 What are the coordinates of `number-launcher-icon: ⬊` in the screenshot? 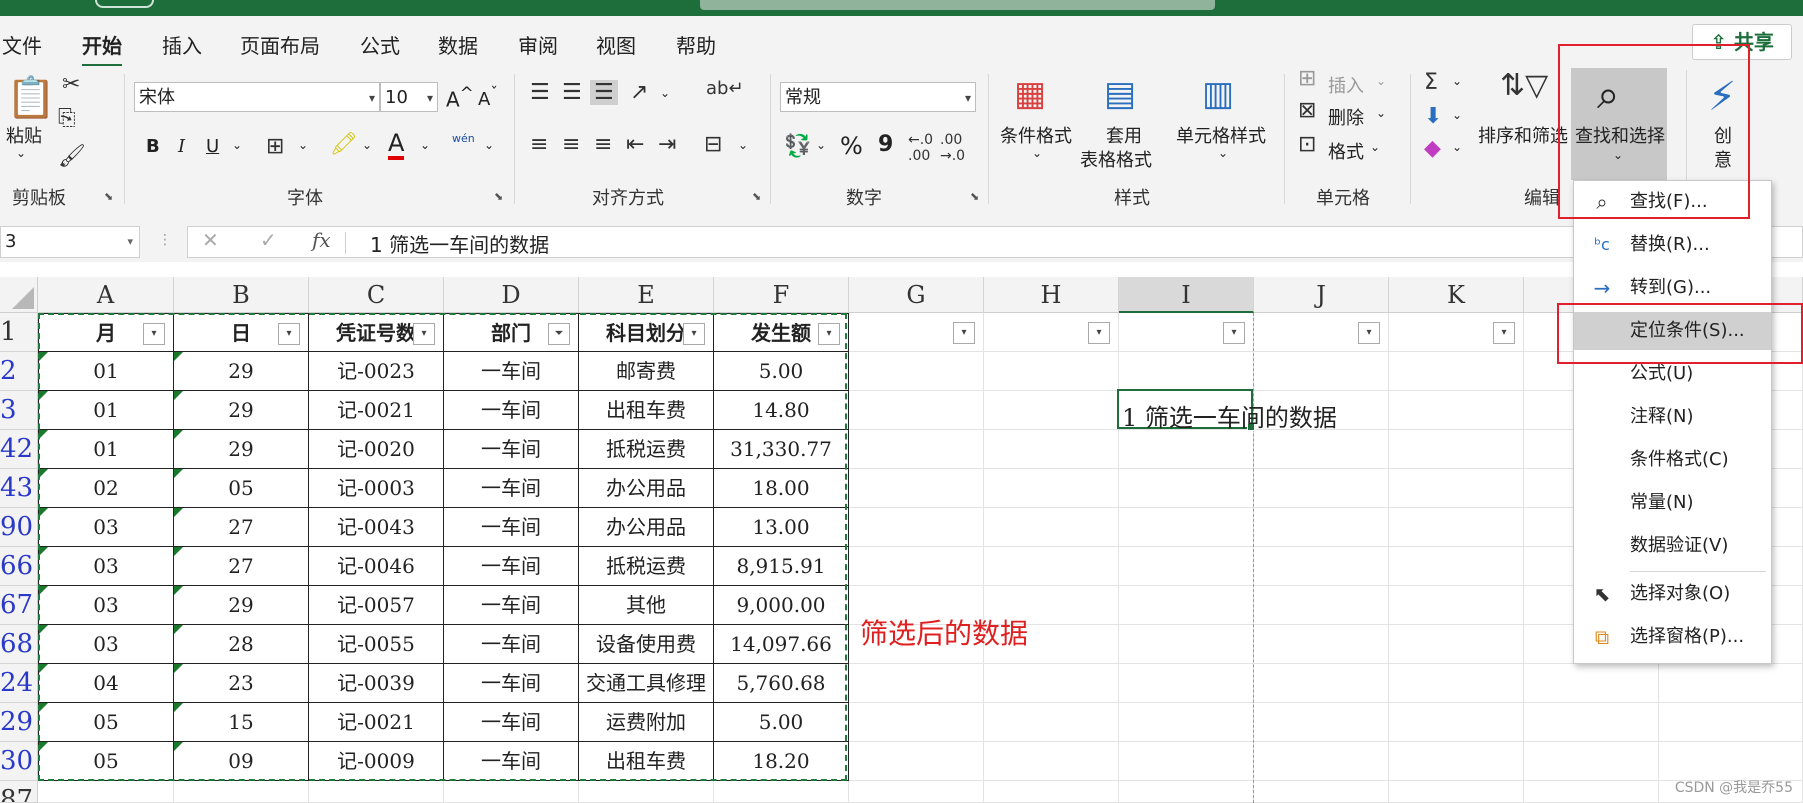 It's located at (974, 196).